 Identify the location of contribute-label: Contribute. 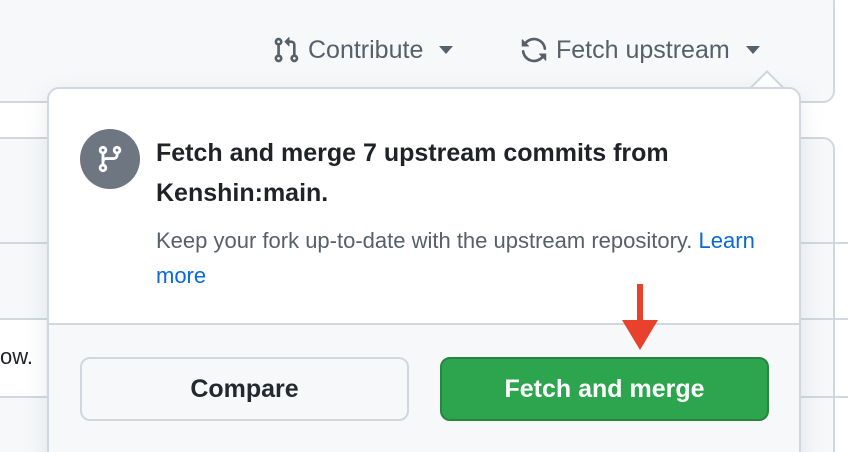
(366, 49).